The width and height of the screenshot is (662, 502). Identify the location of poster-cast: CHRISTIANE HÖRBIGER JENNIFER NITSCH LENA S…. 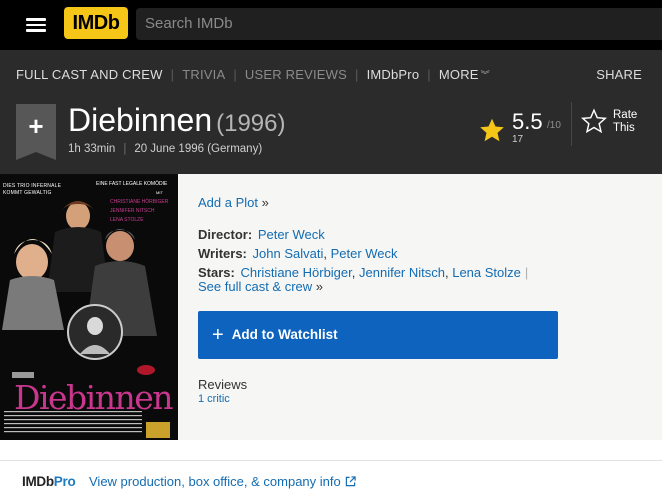
(139, 211).